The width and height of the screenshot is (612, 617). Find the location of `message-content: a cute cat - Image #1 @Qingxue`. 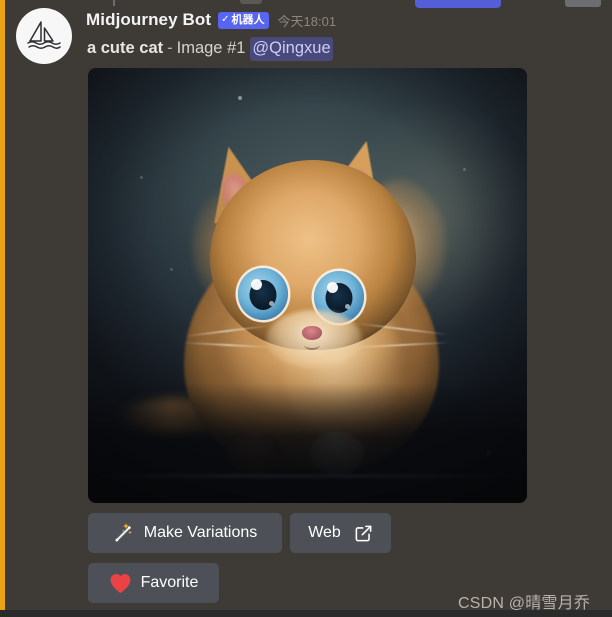

message-content: a cute cat - Image #1 @Qingxue is located at coordinates (210, 49).